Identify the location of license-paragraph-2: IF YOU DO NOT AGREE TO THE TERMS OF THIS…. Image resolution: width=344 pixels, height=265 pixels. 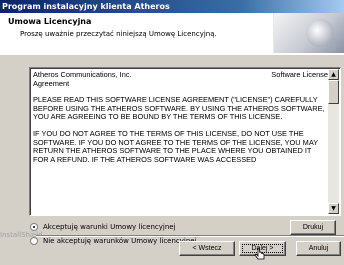
(176, 146).